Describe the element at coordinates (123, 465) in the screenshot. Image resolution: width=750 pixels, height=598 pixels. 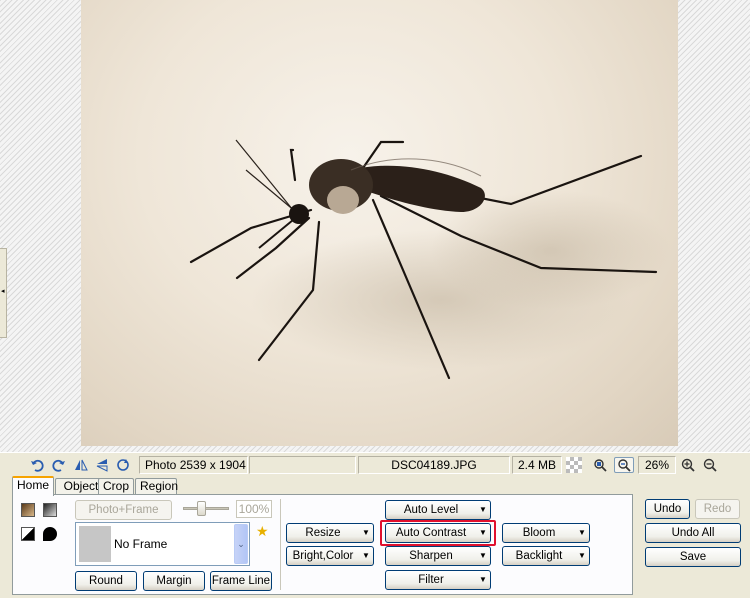
I see `rotate-icon` at that location.